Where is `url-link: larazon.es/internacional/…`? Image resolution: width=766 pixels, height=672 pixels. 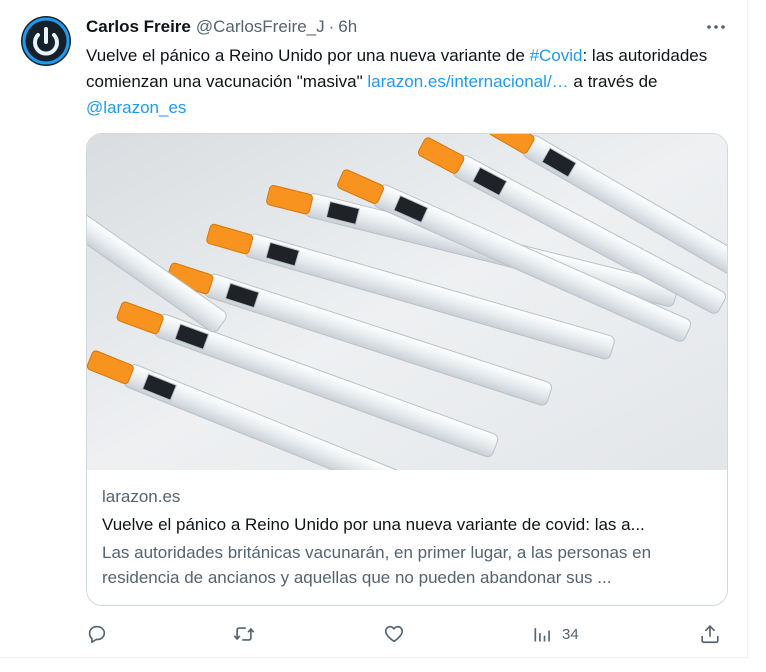 url-link: larazon.es/internacional/… is located at coordinates (467, 81).